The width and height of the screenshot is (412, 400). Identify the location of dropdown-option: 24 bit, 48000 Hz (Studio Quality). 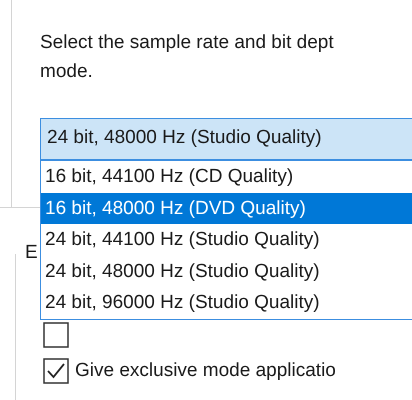
(226, 271).